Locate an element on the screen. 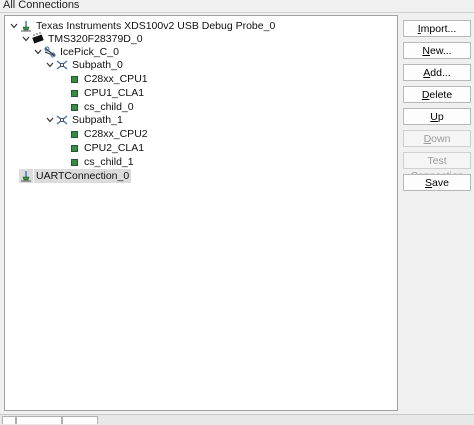  save-button: Save is located at coordinates (437, 182).